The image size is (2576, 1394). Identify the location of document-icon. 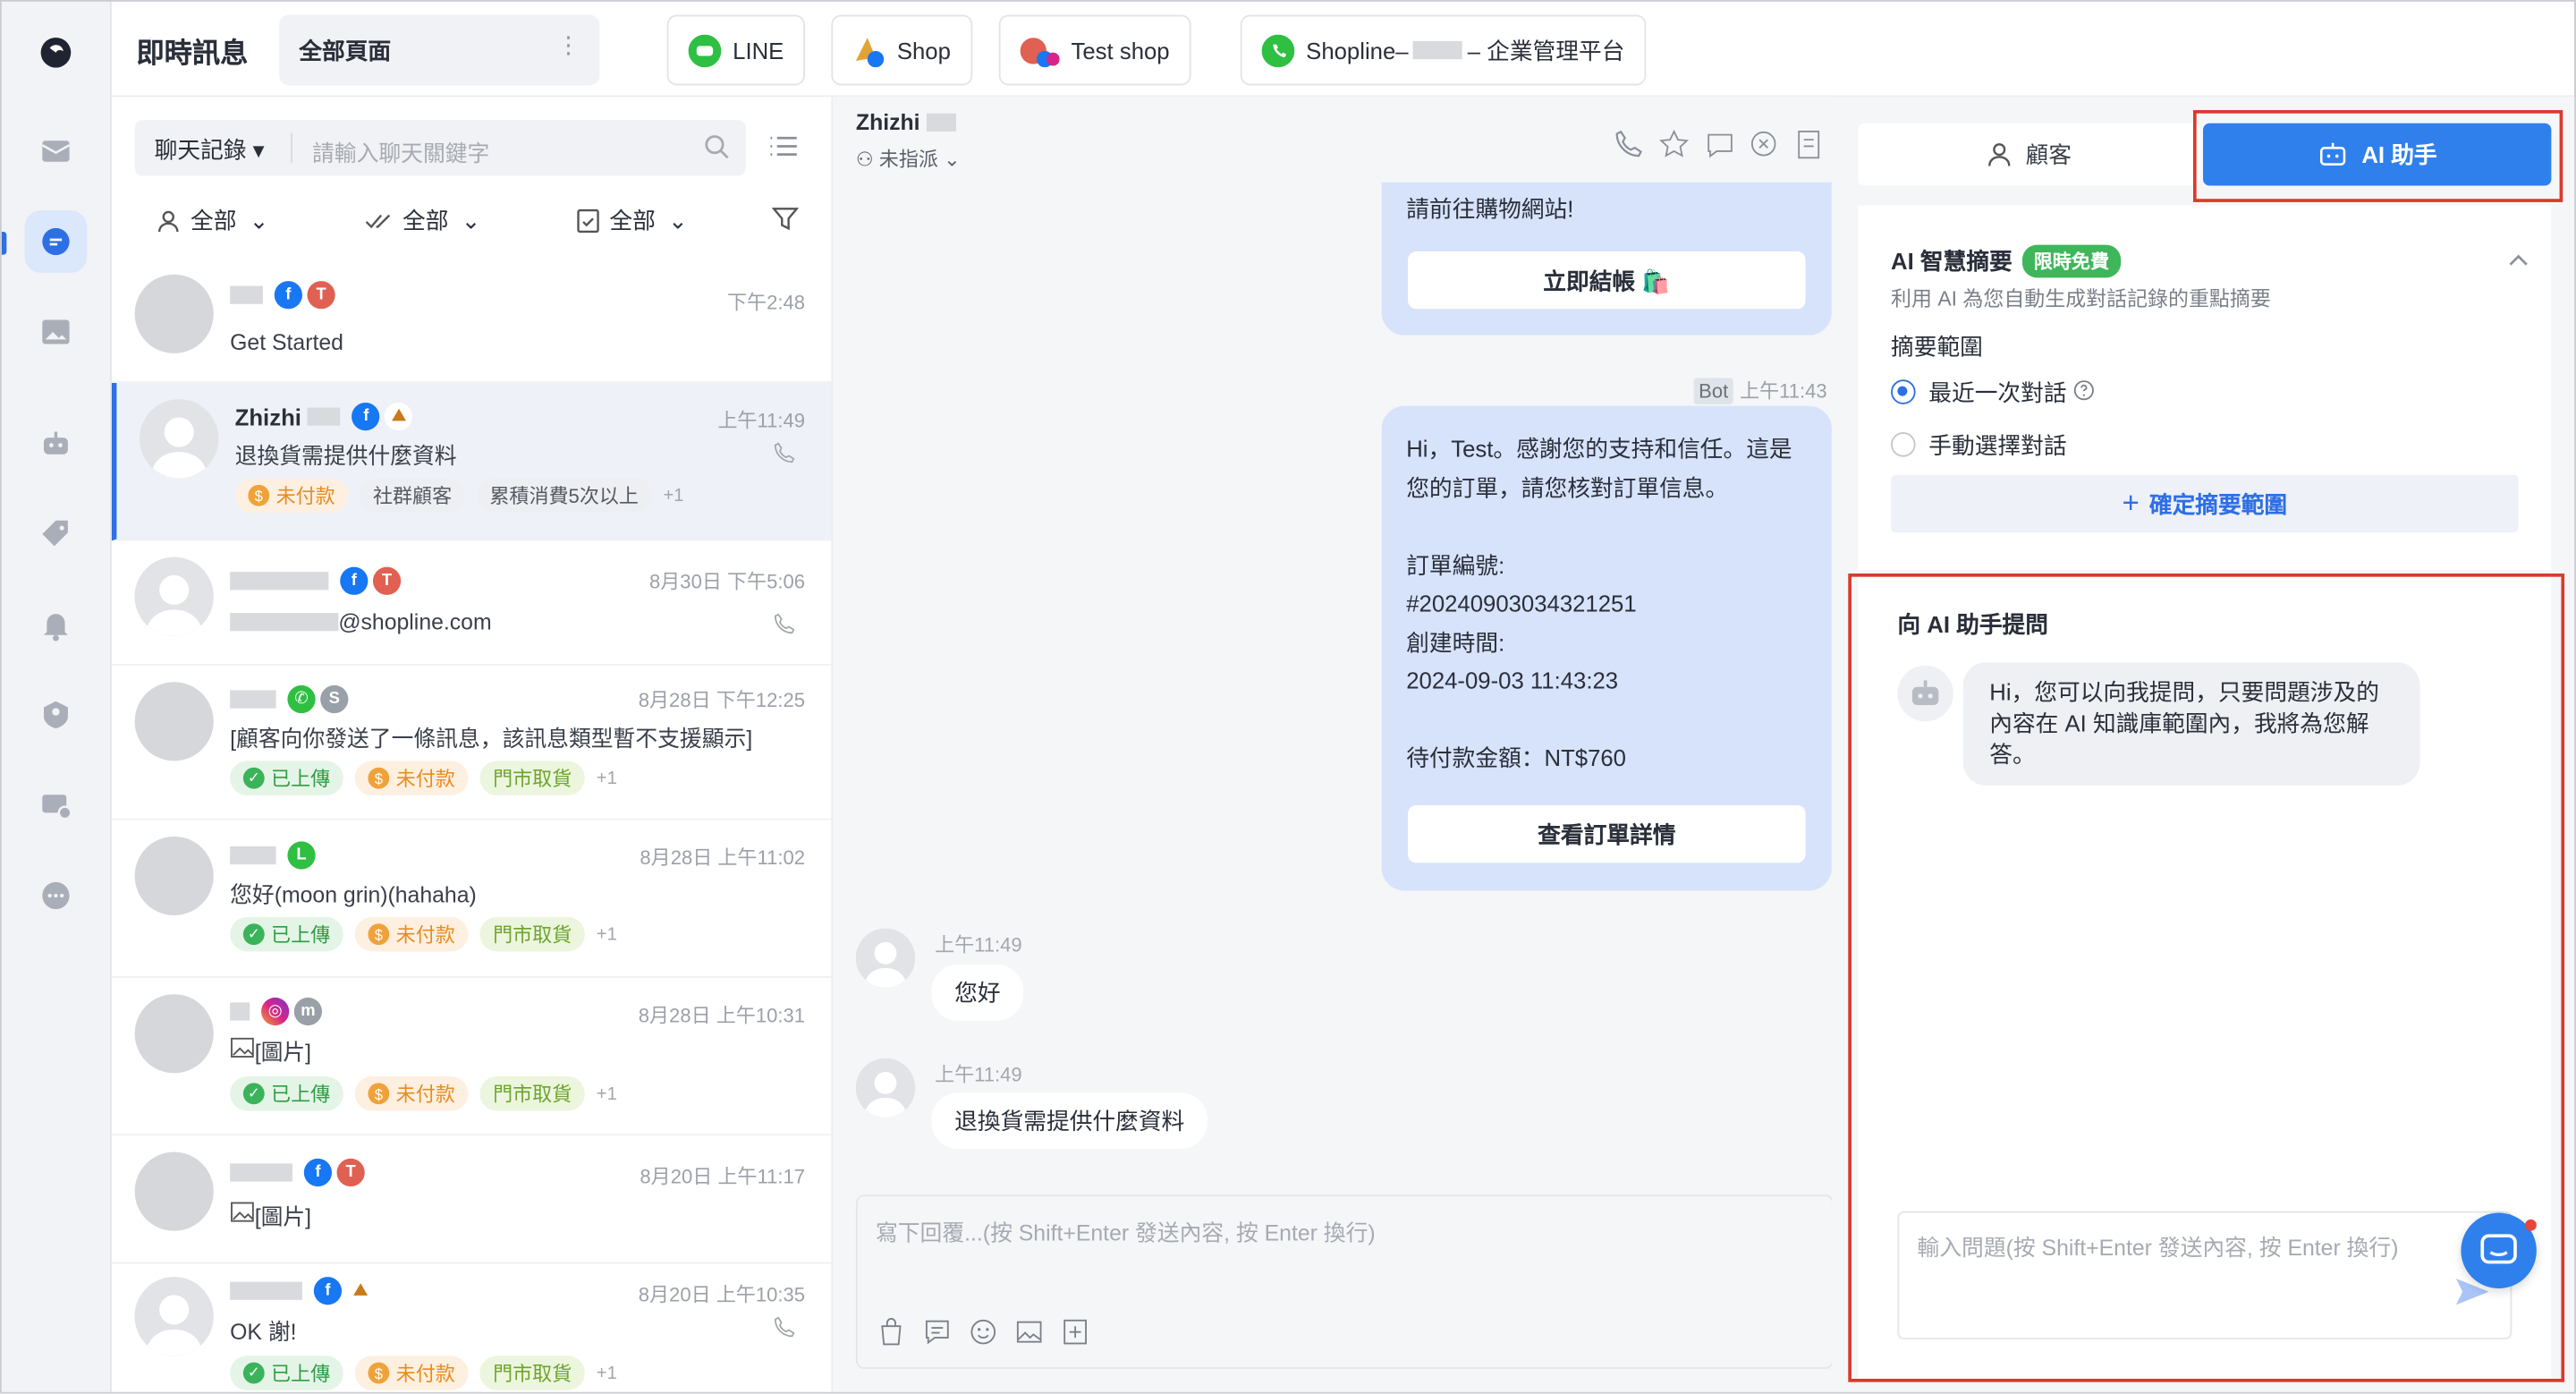
(1809, 148).